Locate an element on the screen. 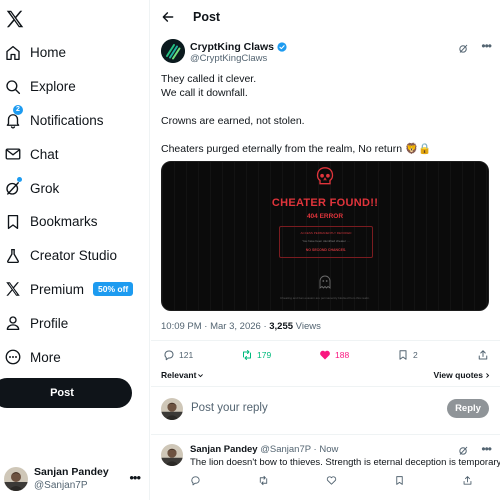 This screenshot has height=500, width=500. sidebar-item-notifications: 2 Notifications is located at coordinates (75, 121).